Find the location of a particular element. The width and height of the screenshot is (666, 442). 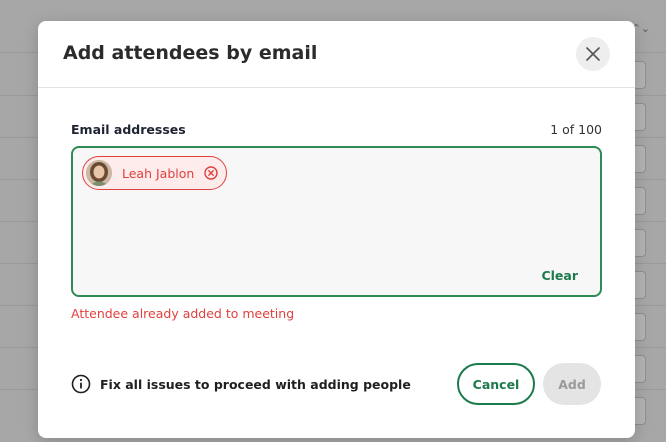

avatar is located at coordinates (99, 173).